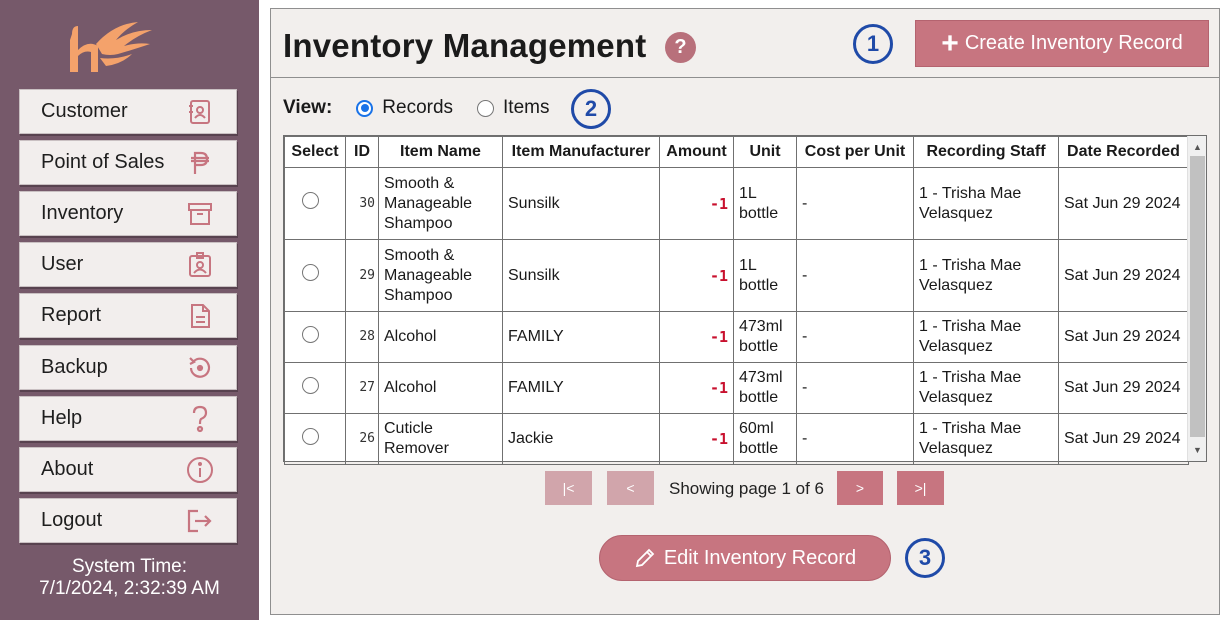 The width and height of the screenshot is (1222, 620). I want to click on next-page-button: >, so click(860, 488).